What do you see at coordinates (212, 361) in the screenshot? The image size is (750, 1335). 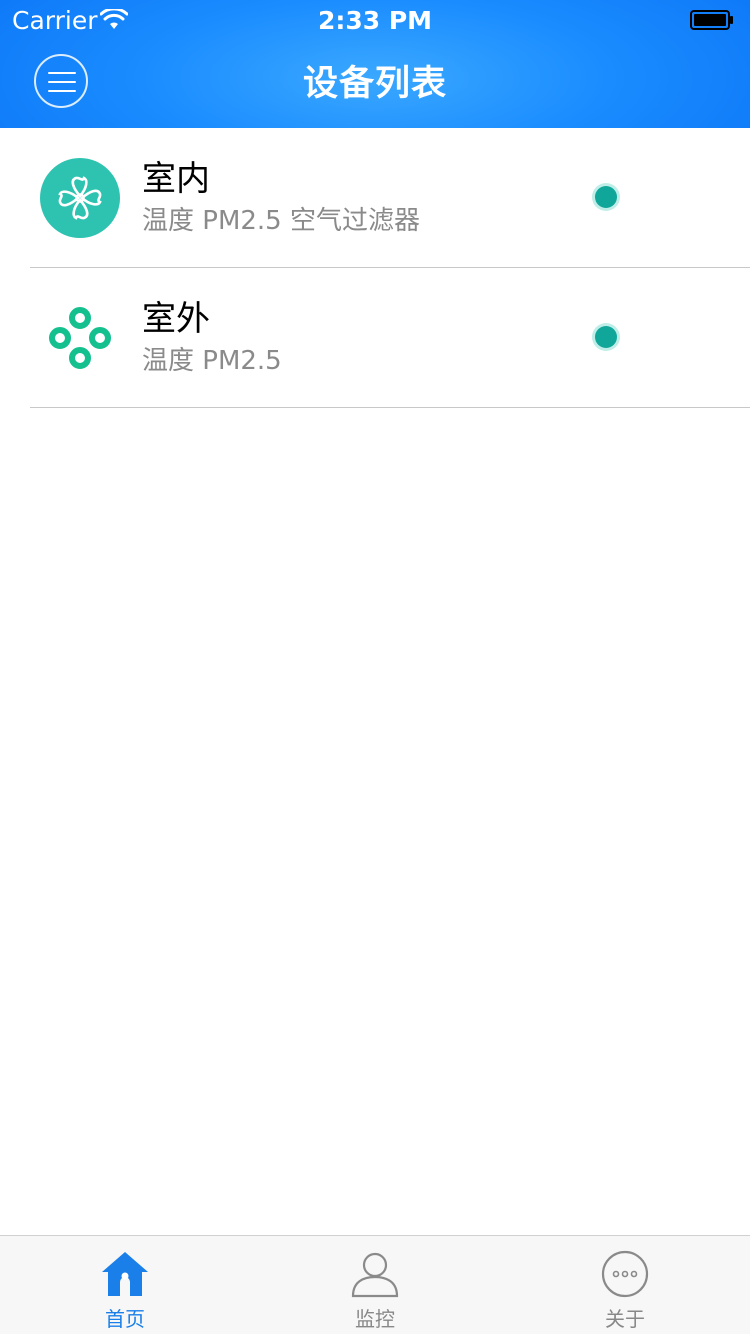 I see `device-description: 温度 PM2.5` at bounding box center [212, 361].